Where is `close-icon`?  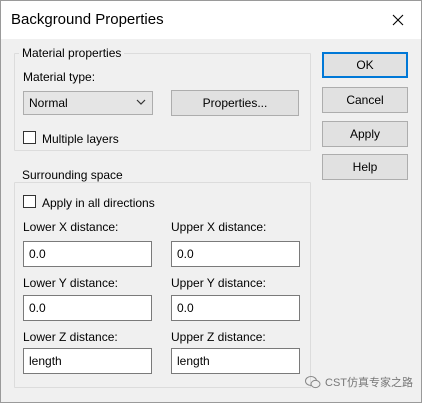
close-icon is located at coordinates (398, 20).